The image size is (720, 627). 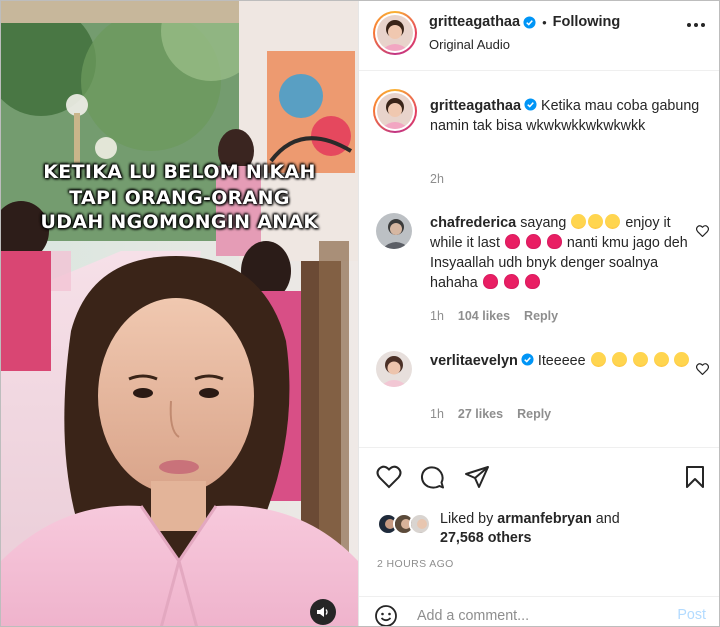 I want to click on liked-by-prefix: Liked by, so click(x=467, y=519).